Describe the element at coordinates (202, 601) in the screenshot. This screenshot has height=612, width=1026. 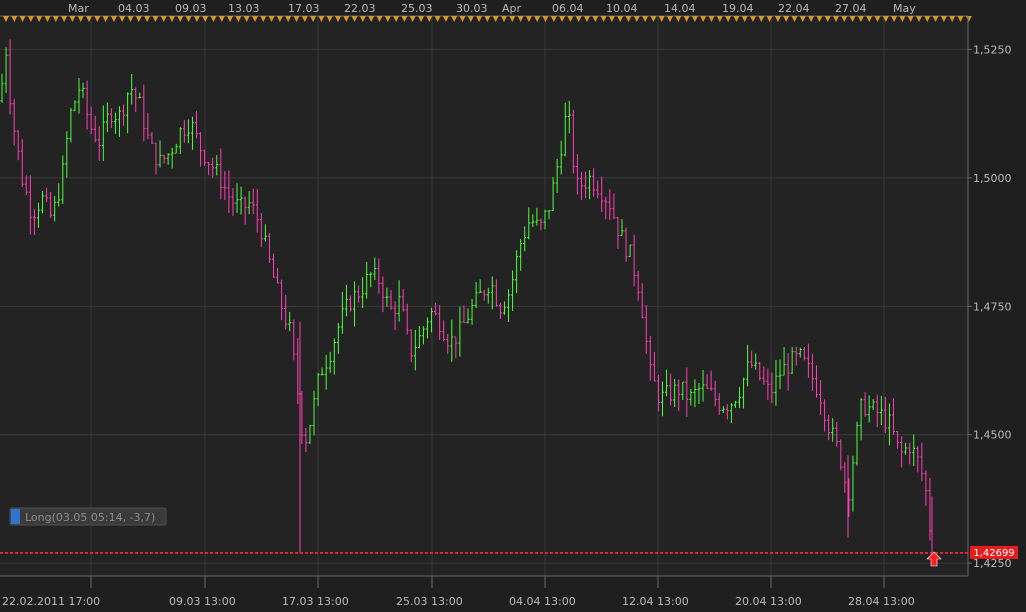
I see `x-tick-label: 09.03 13:00` at that location.